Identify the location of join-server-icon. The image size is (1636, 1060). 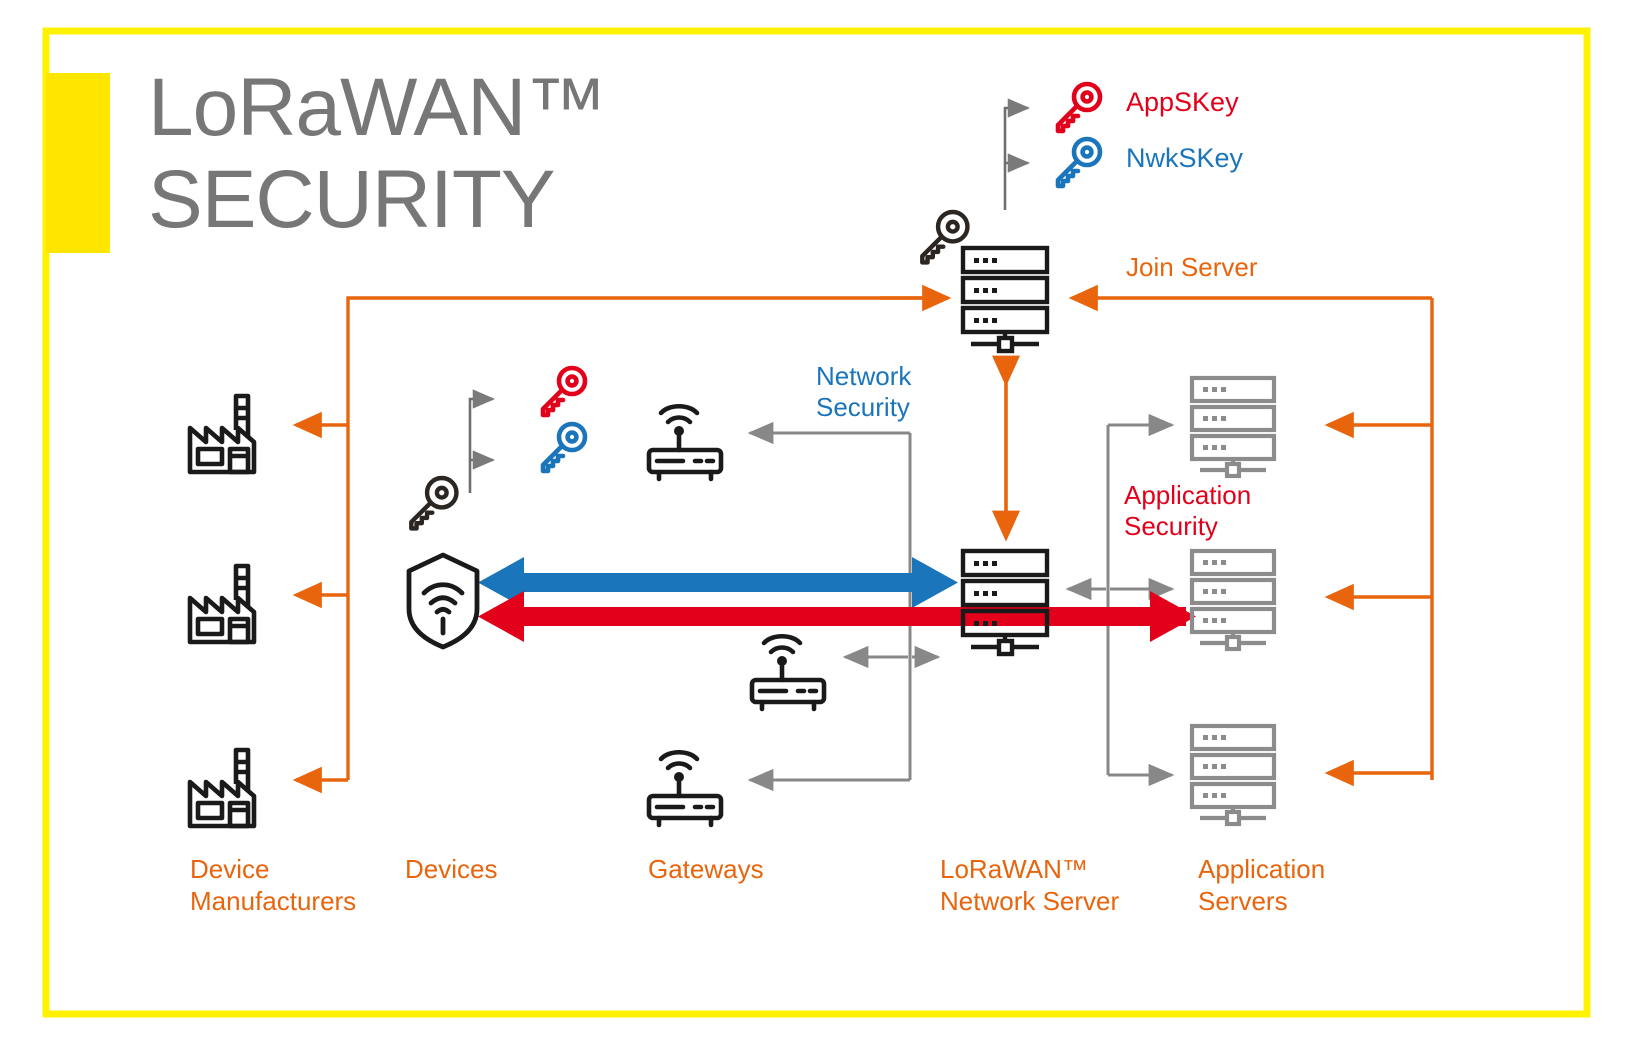
(1005, 299).